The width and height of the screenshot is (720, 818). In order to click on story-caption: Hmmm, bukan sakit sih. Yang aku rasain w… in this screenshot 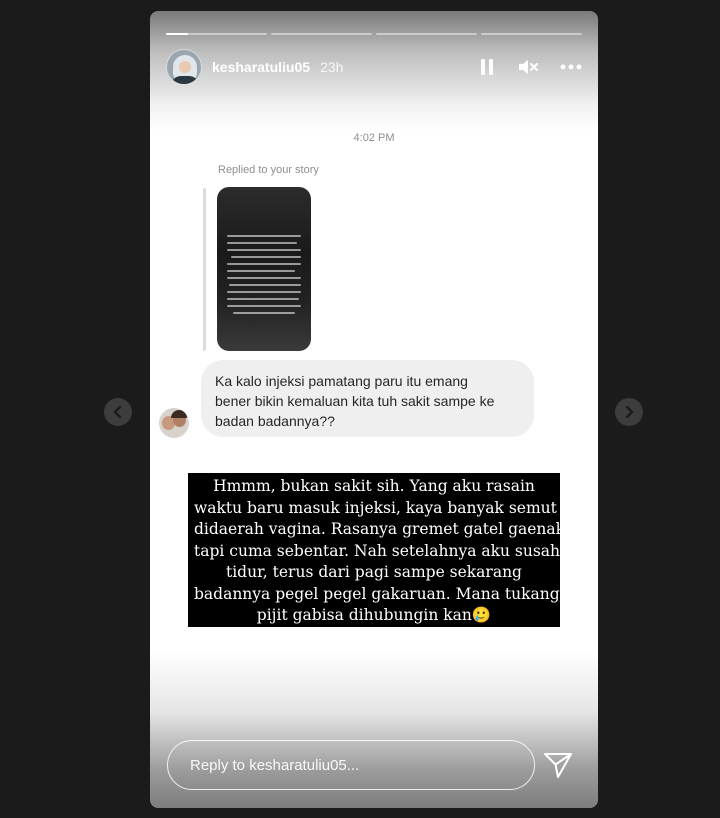, I will do `click(377, 550)`.